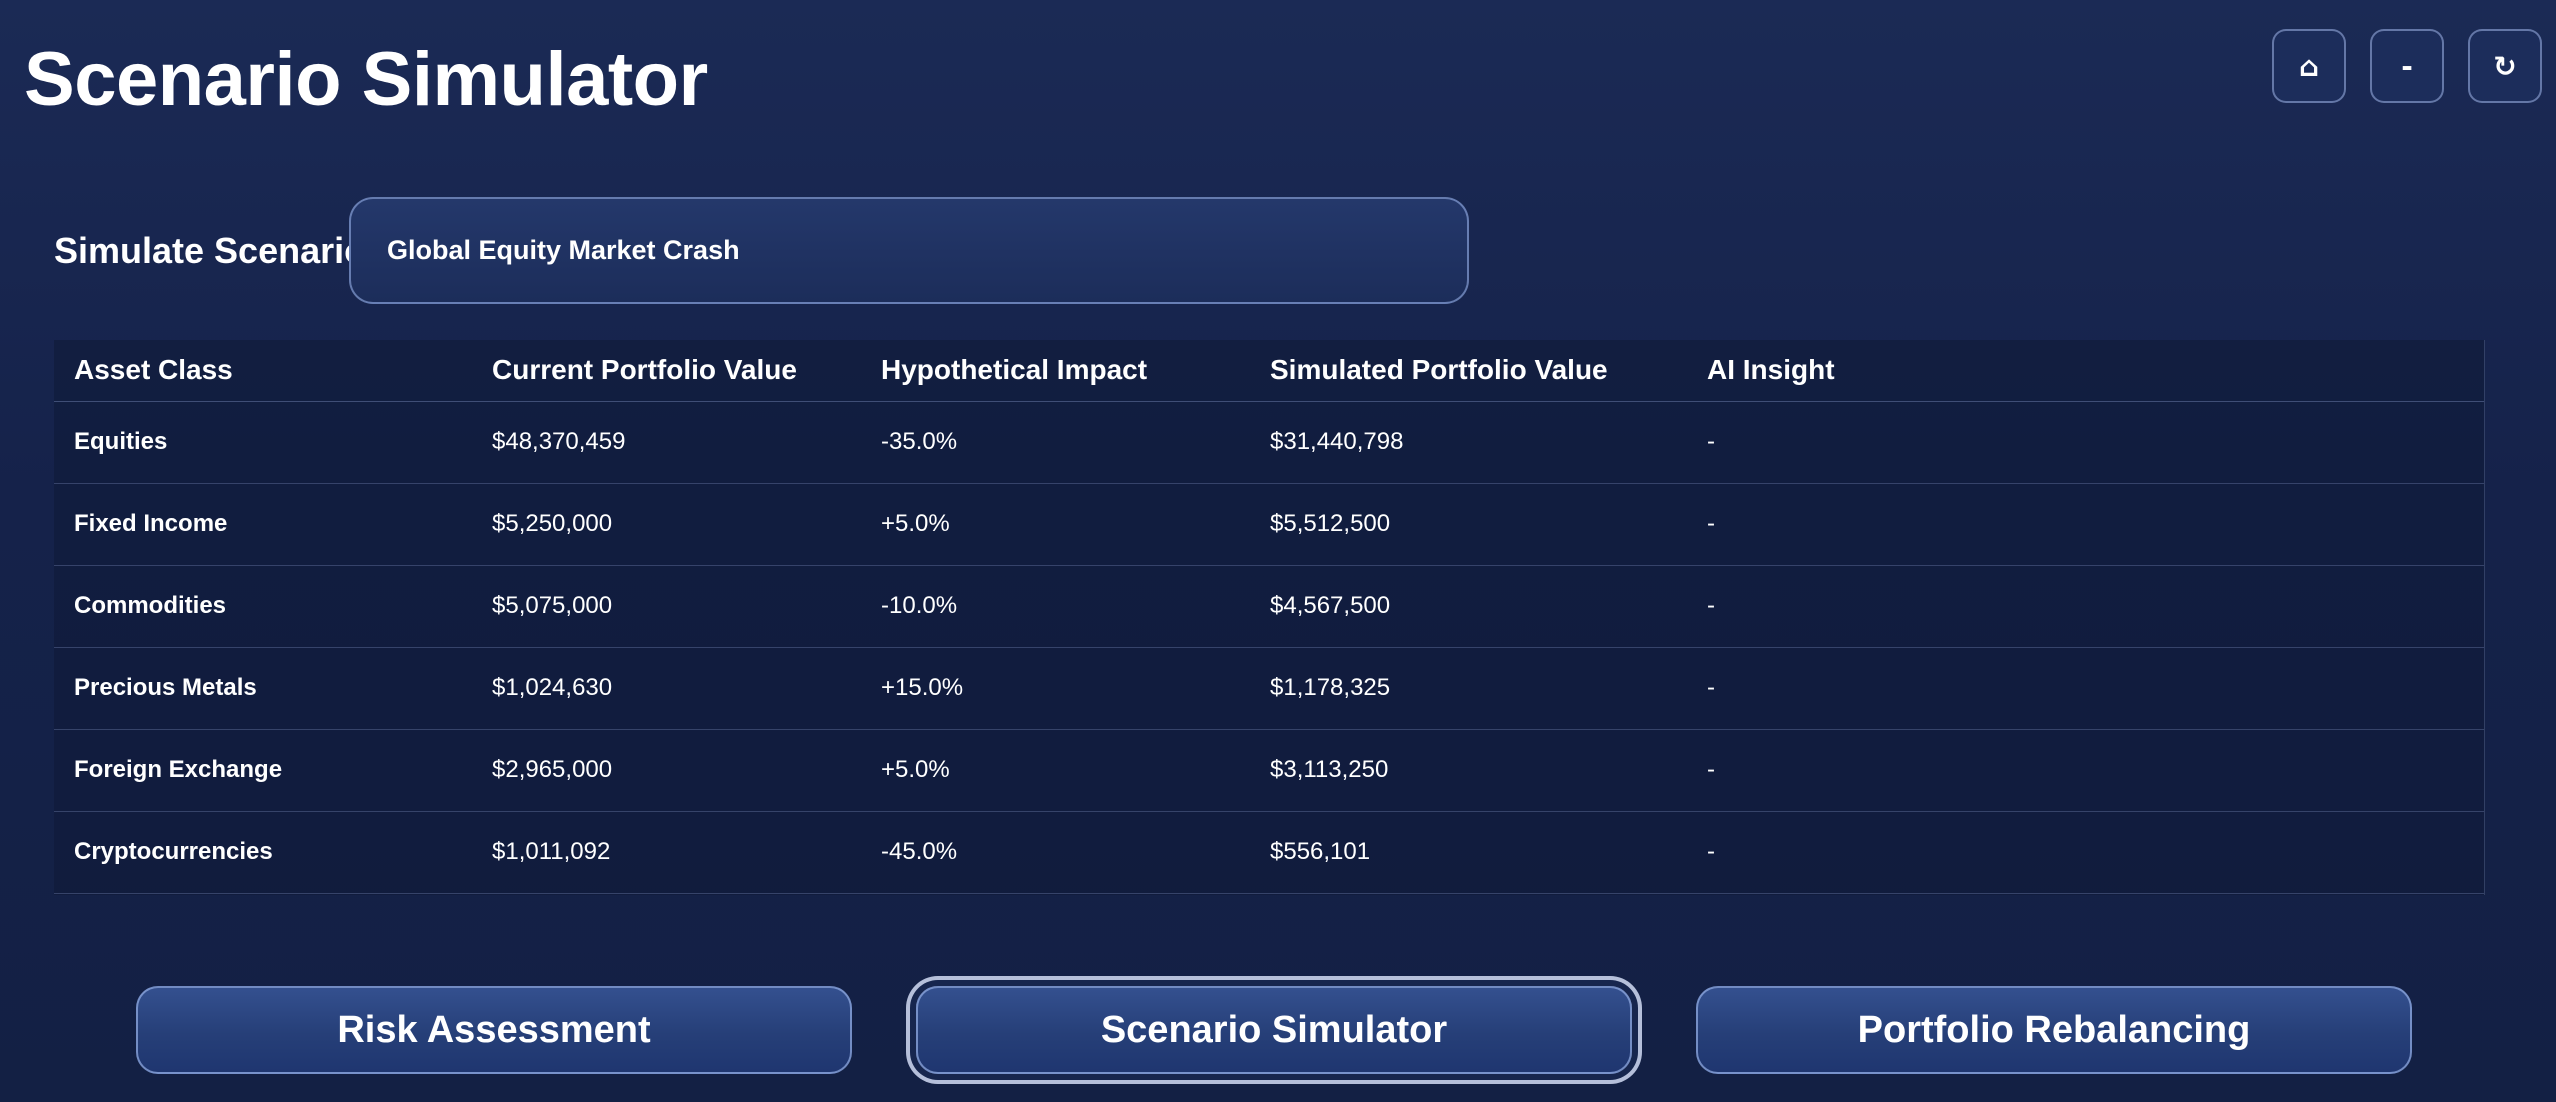 The width and height of the screenshot is (2556, 1102). What do you see at coordinates (666, 688) in the screenshot?
I see `current-value-cell: $1,024,630` at bounding box center [666, 688].